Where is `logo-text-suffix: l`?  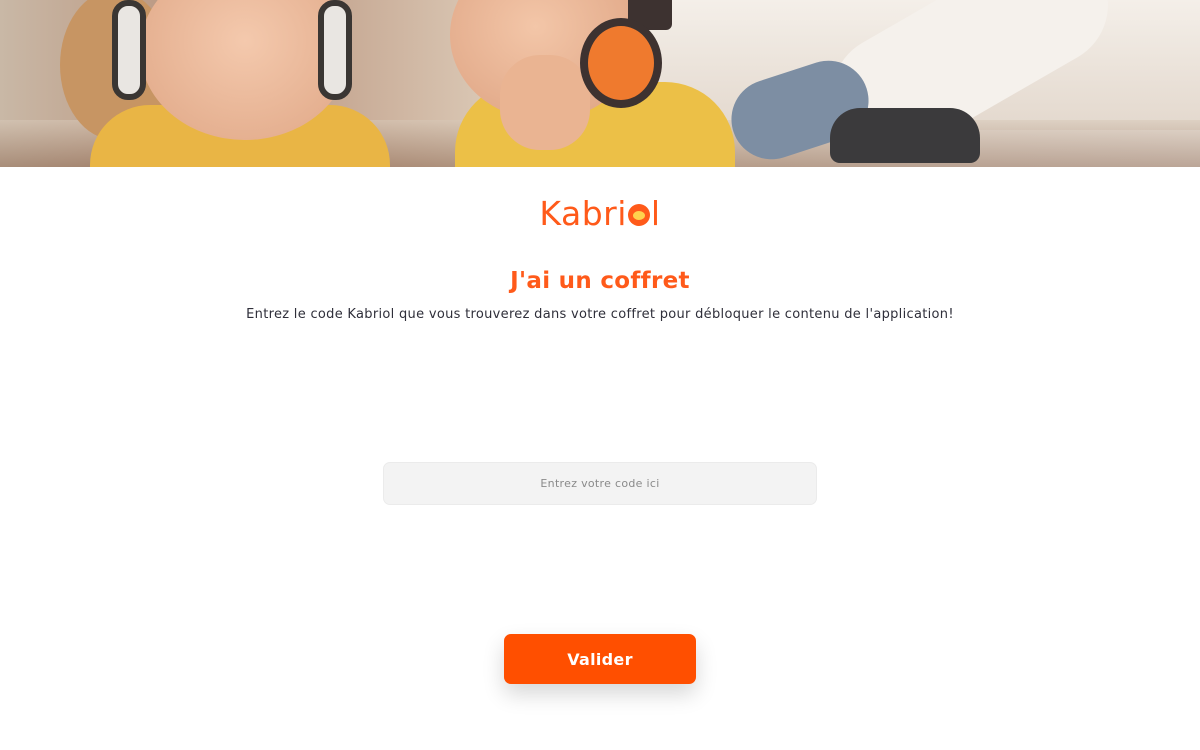 logo-text-suffix: l is located at coordinates (655, 213).